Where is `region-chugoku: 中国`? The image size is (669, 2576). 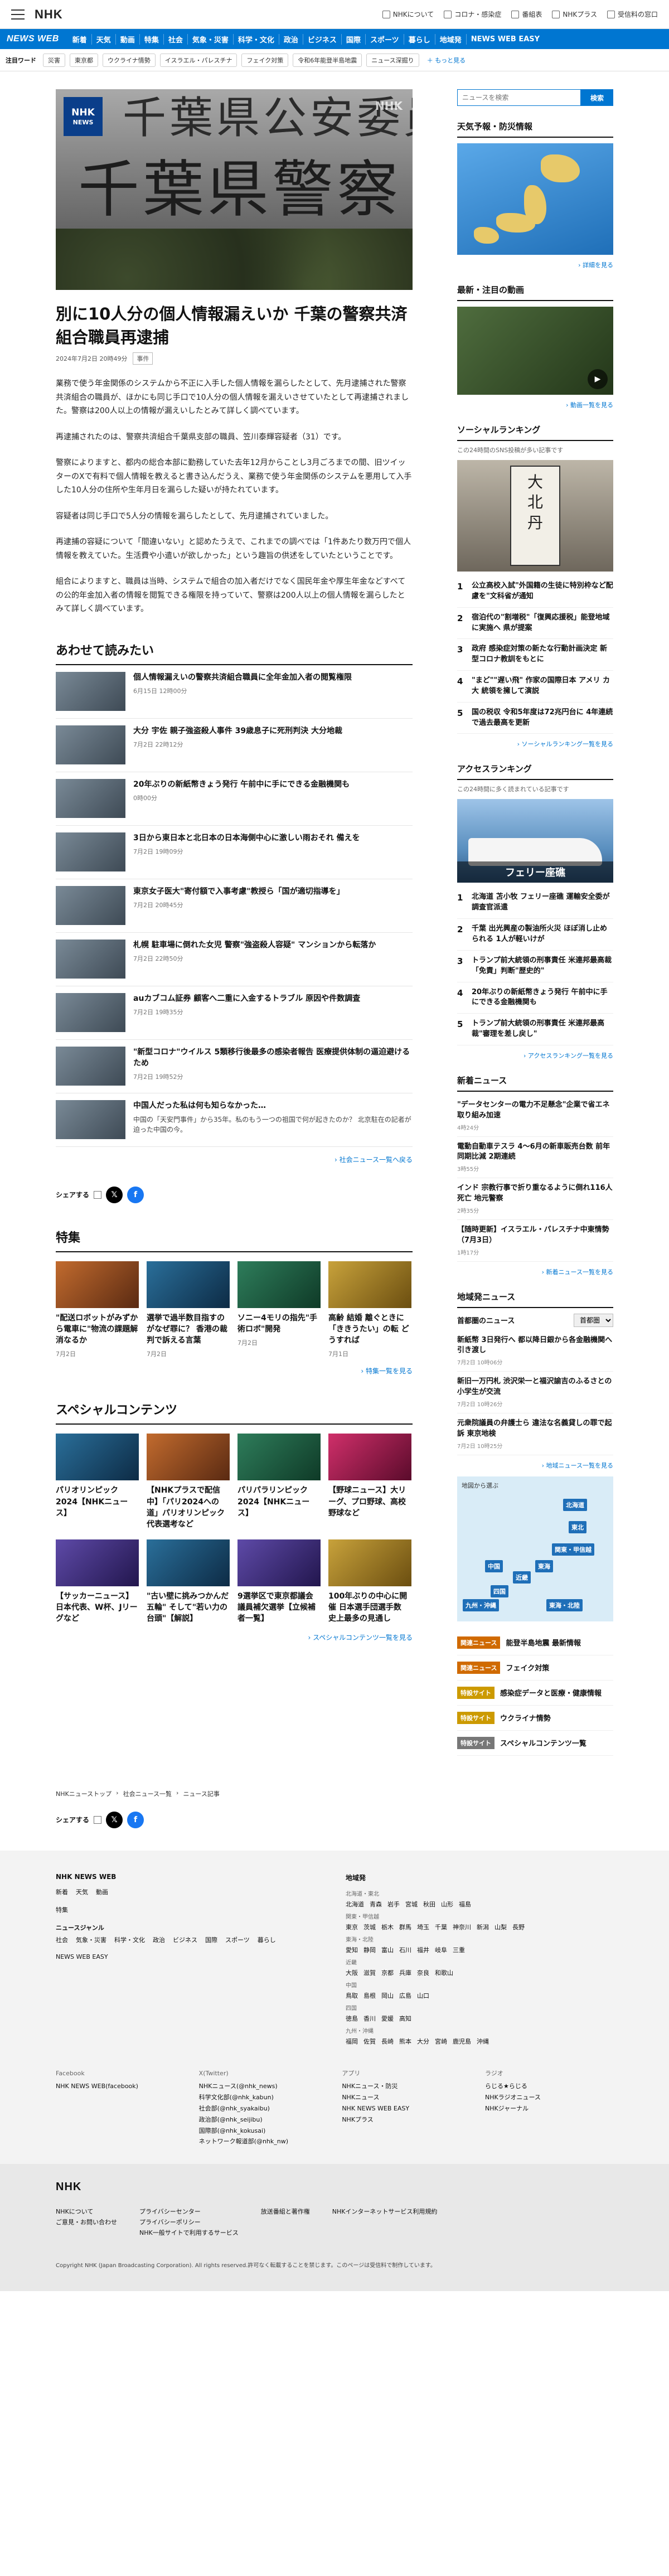 region-chugoku: 中国 is located at coordinates (494, 1566).